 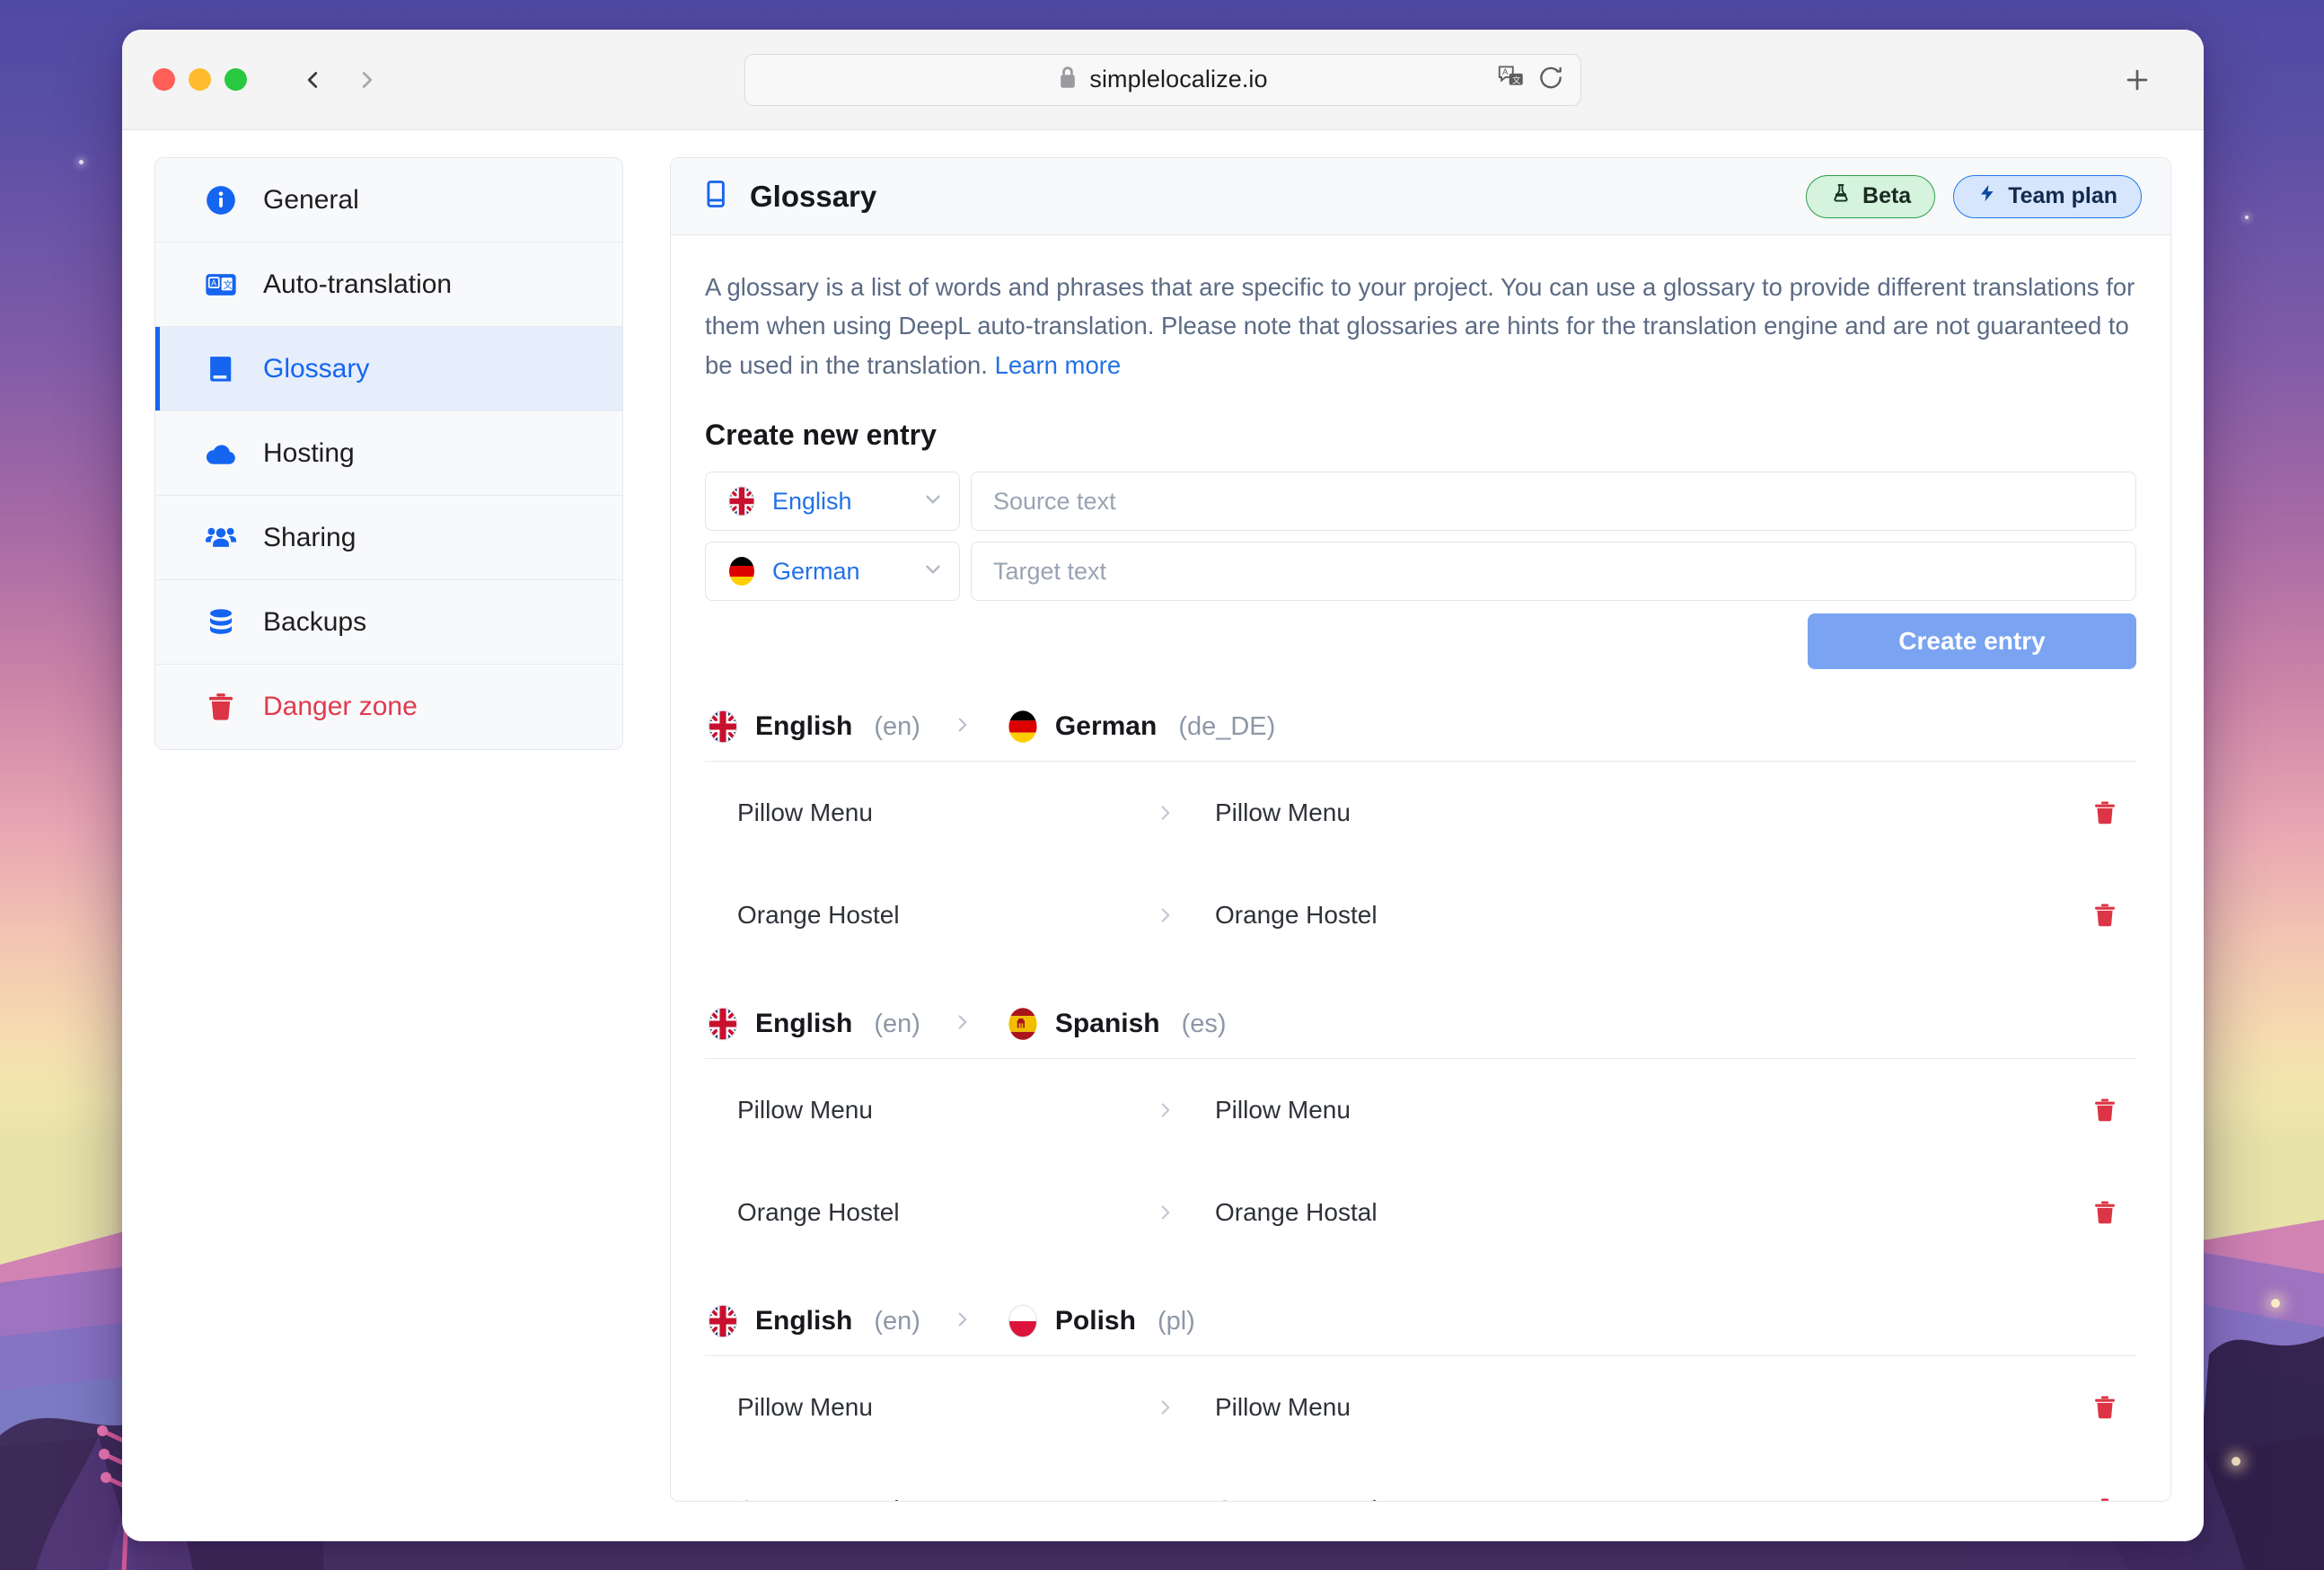 I want to click on source-text-input, so click(x=1554, y=502).